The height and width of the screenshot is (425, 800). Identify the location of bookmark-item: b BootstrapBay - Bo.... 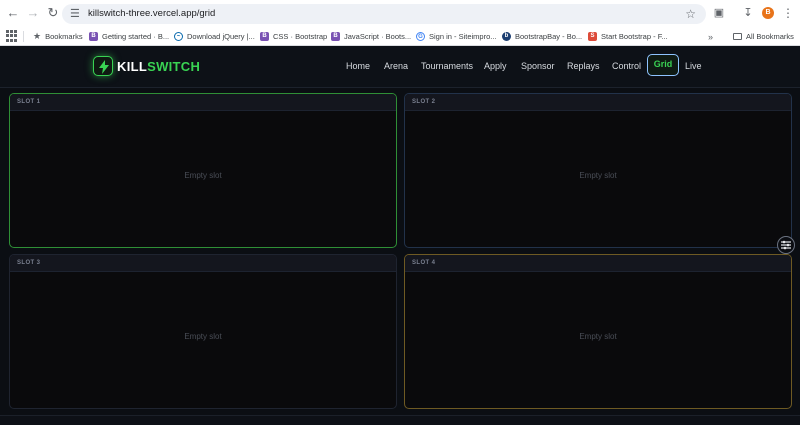
(542, 36).